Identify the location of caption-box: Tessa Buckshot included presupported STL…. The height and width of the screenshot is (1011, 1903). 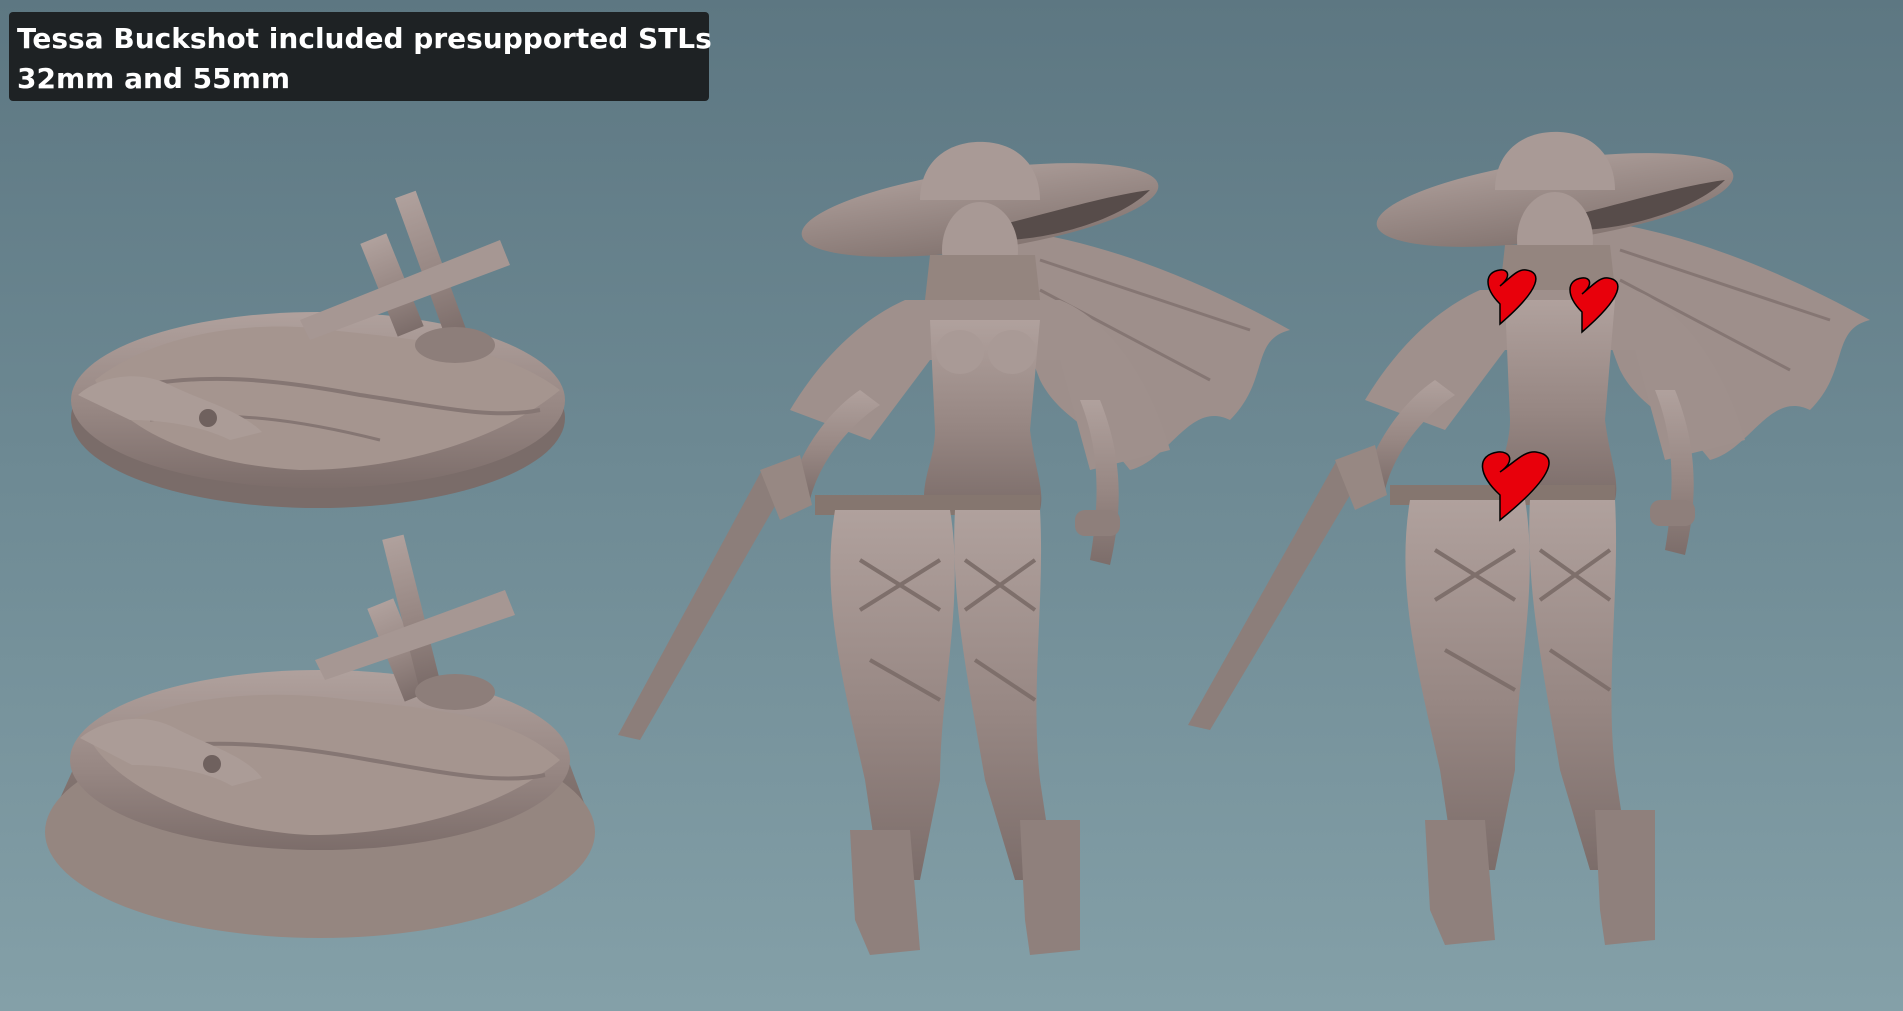
(360, 56).